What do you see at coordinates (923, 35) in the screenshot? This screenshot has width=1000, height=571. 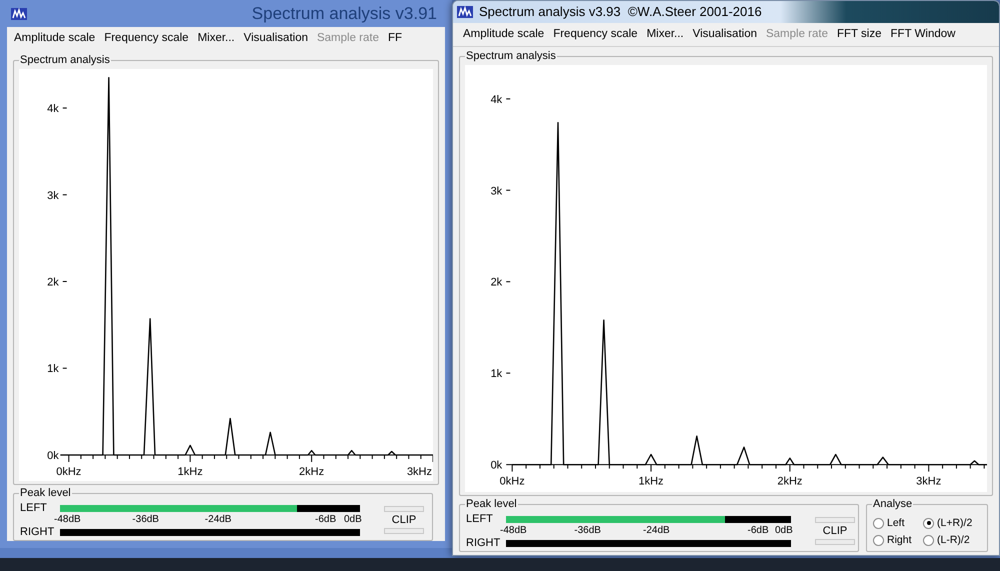 I see `menu-item: FFT Window` at bounding box center [923, 35].